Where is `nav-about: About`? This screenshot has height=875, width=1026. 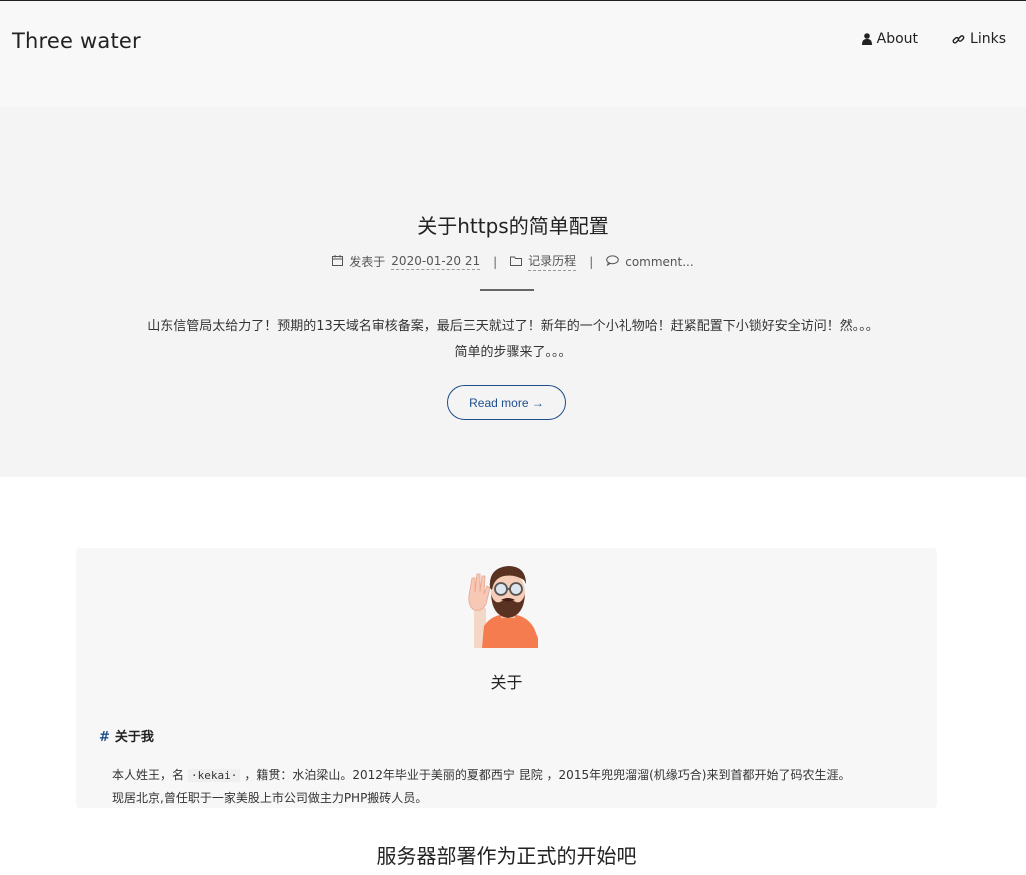
nav-about: About is located at coordinates (890, 39).